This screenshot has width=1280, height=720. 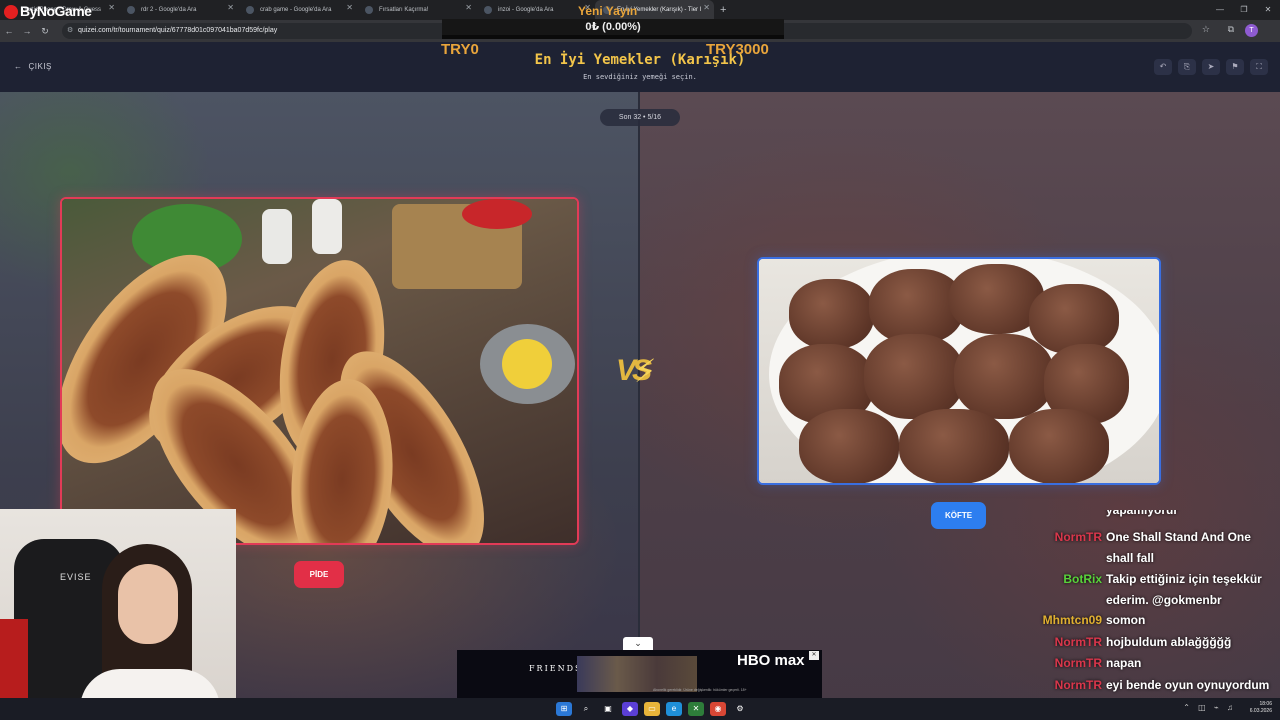 I want to click on window-controls: — ❐ ✕, so click(x=1244, y=10).